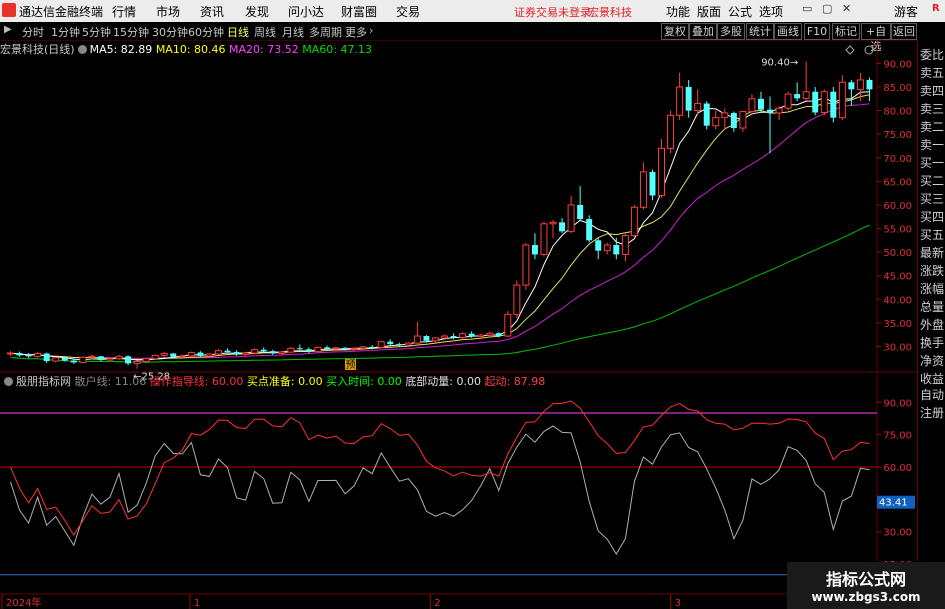  I want to click on menu-quotes: 行情, so click(124, 11).